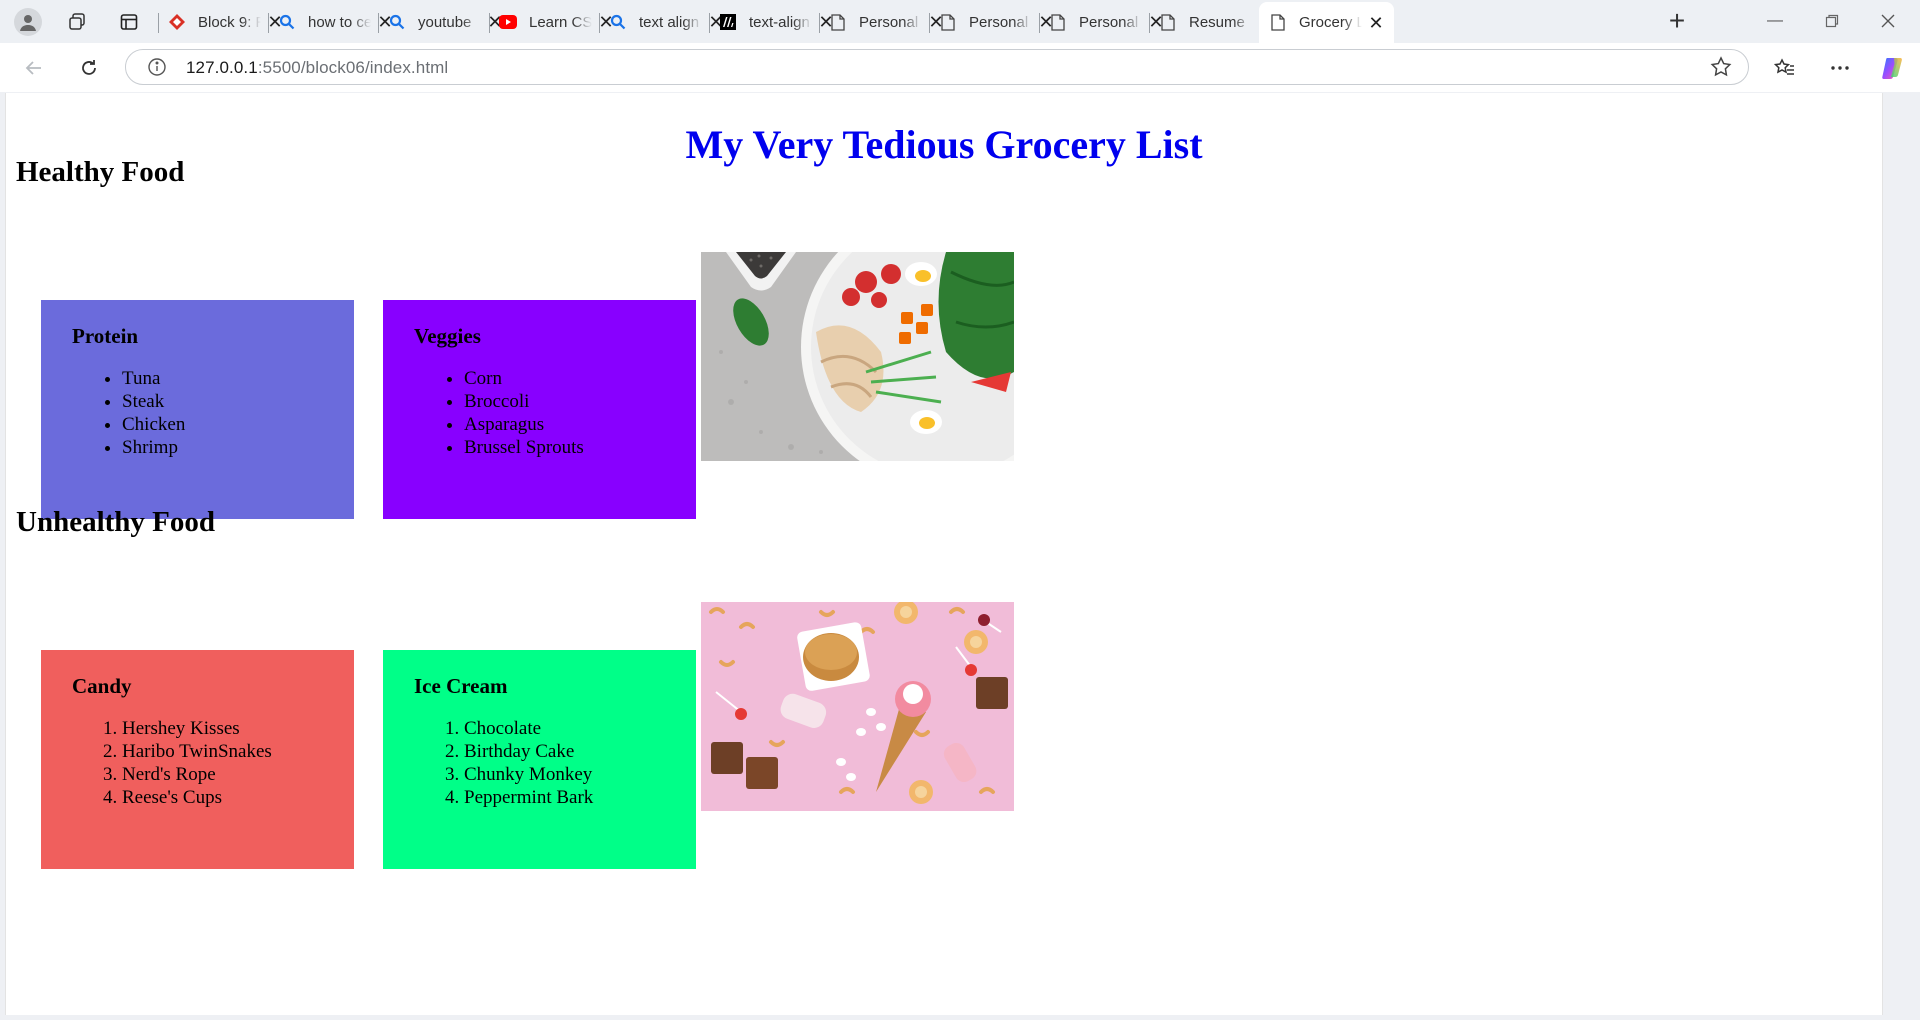 This screenshot has width=1920, height=1020. What do you see at coordinates (238, 774) in the screenshot?
I see `list-item: Nerd's Rope` at bounding box center [238, 774].